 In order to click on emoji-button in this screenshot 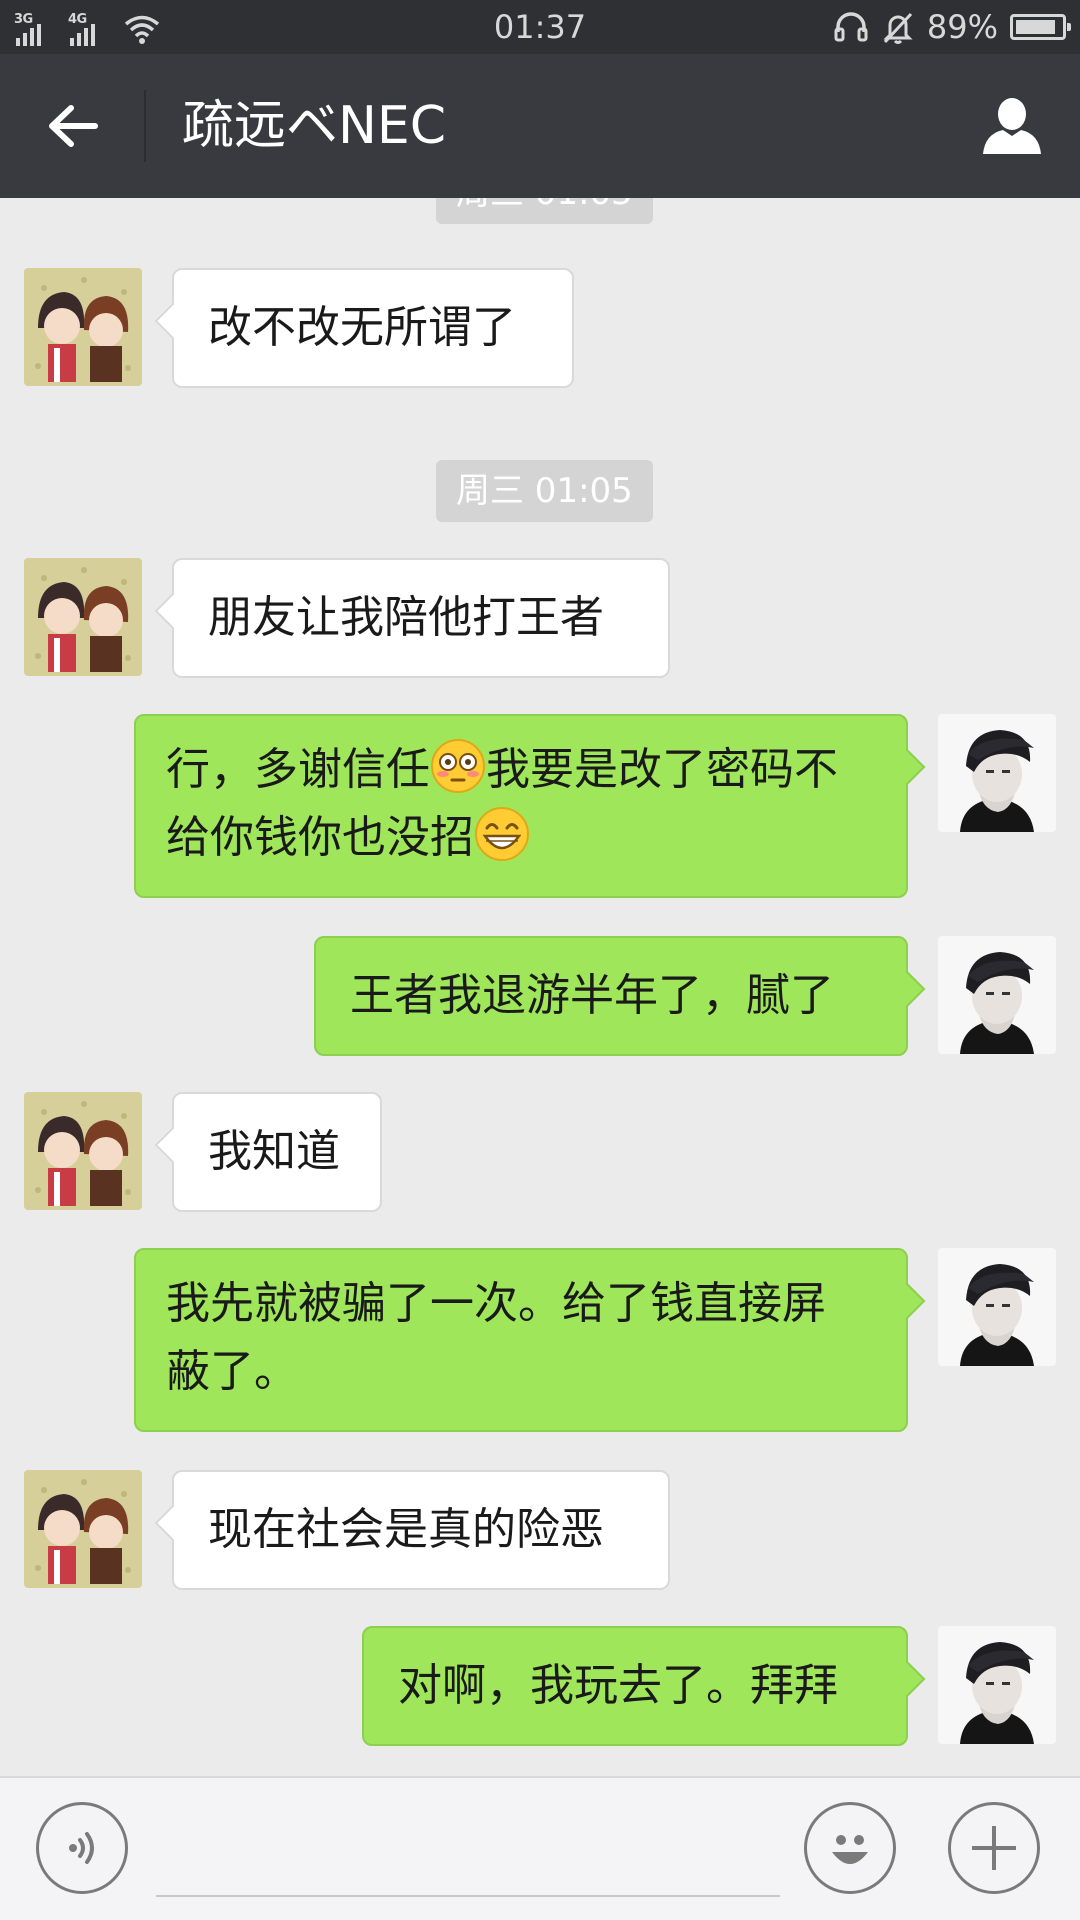, I will do `click(850, 1848)`.